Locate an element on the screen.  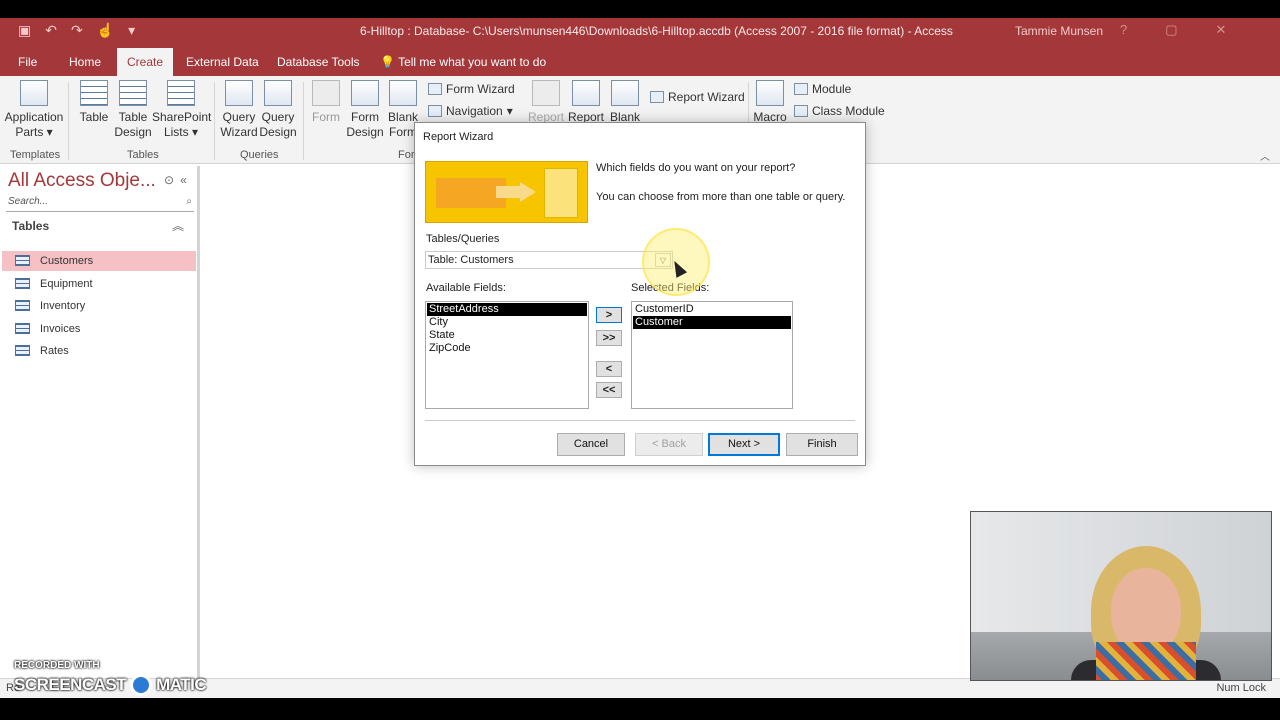
webcam-overlay is located at coordinates (1121, 596).